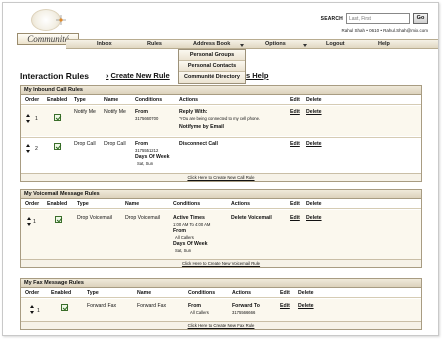 This screenshot has width=443, height=340. What do you see at coordinates (221, 263) in the screenshot?
I see `create-voicemail-rule-link: Click Here to Create New Voicemail Rule` at bounding box center [221, 263].